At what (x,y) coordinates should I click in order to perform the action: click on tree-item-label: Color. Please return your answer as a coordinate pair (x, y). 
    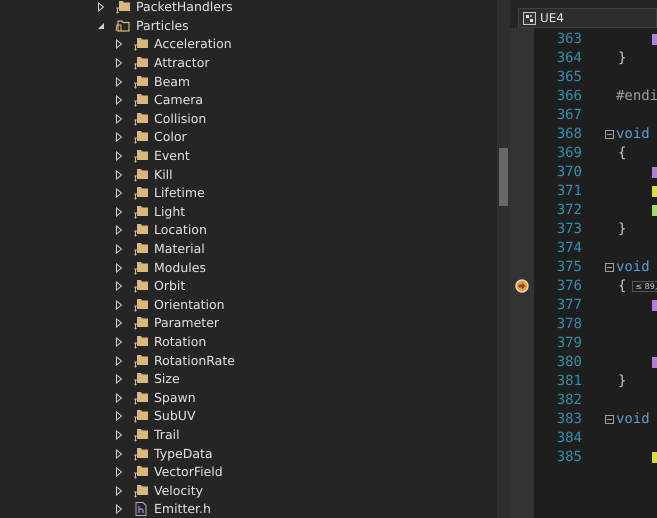
    Looking at the image, I should click on (170, 137).